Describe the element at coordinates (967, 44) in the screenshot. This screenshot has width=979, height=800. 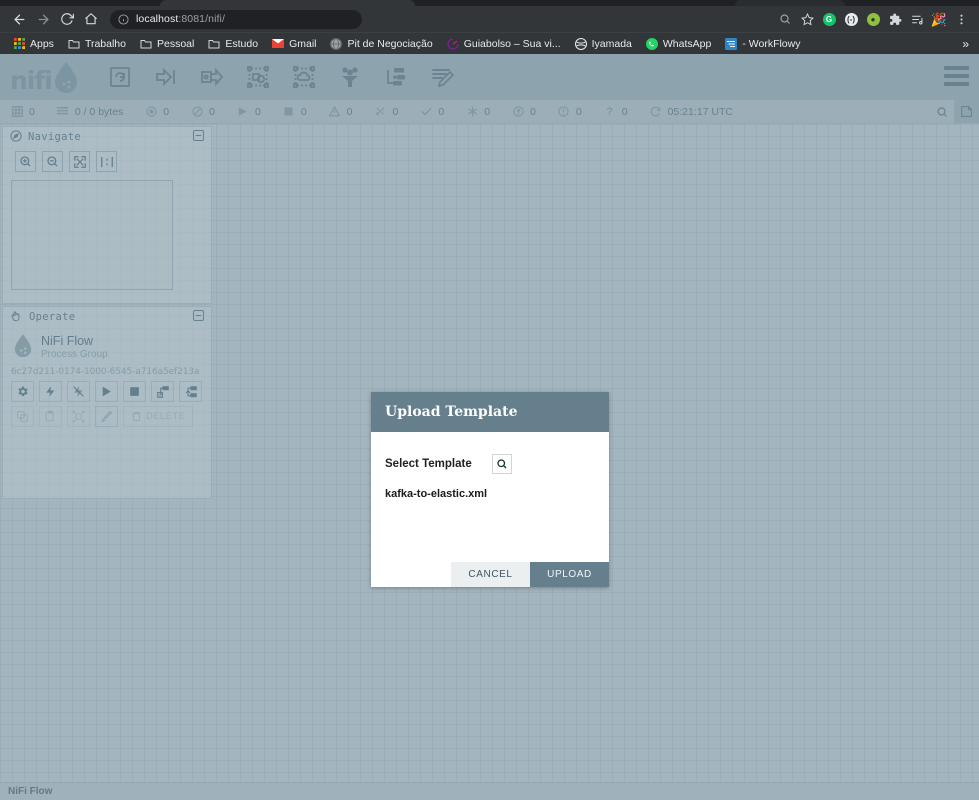
I see `bookmarks-overflow-button: »` at that location.